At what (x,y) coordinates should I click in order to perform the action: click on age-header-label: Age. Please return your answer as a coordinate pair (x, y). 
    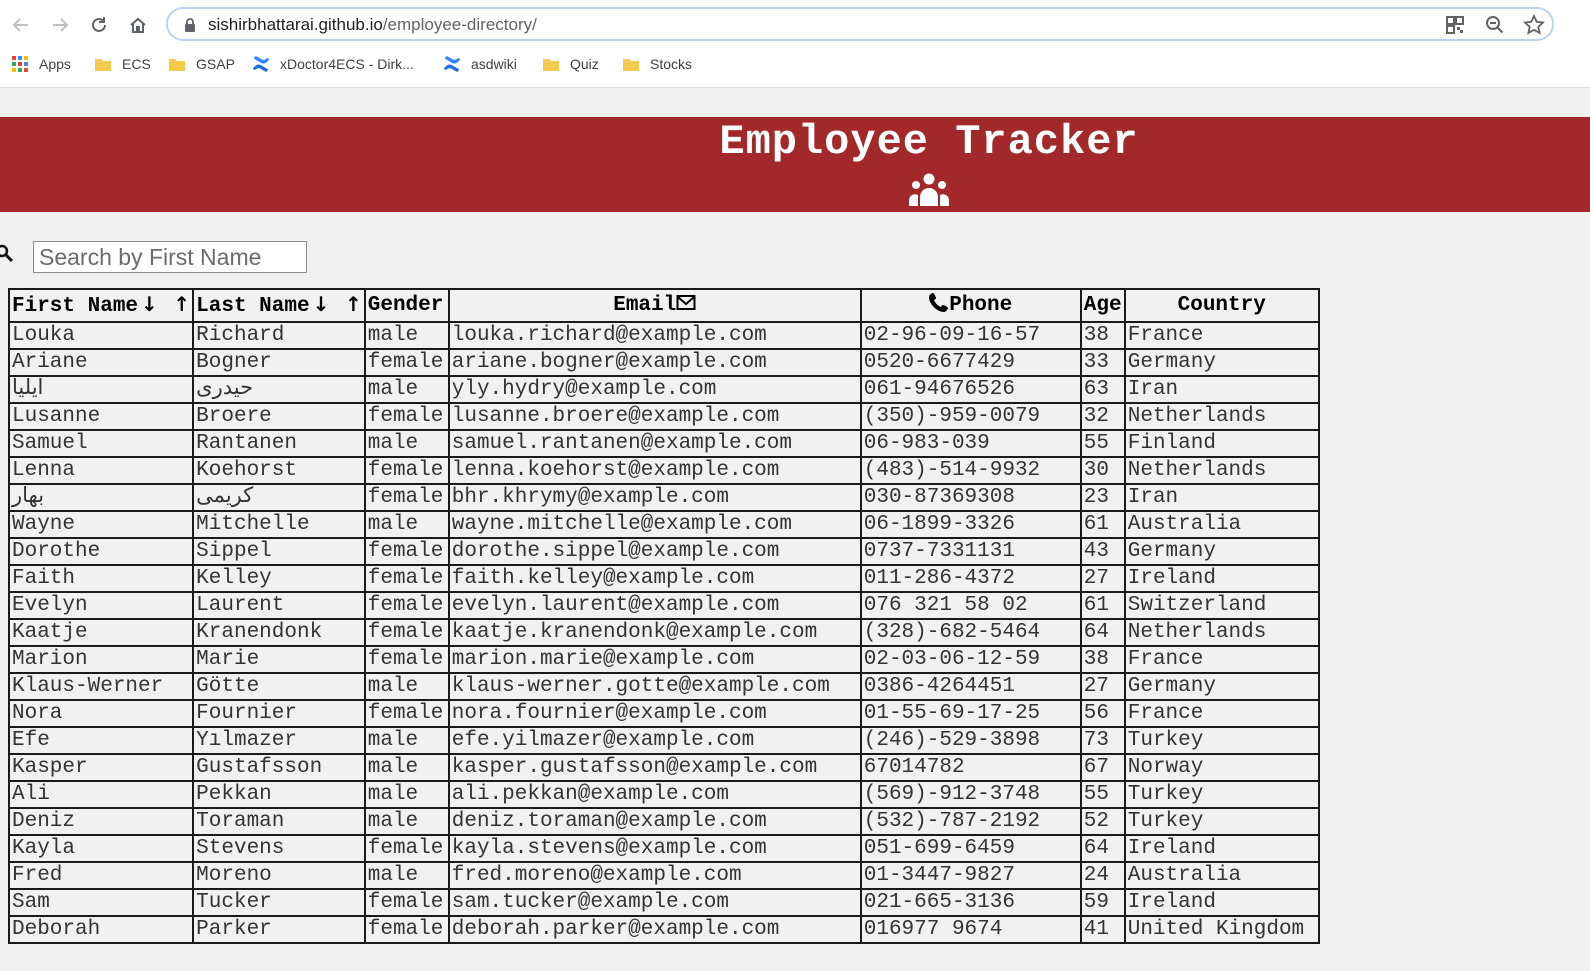
    Looking at the image, I should click on (1102, 305).